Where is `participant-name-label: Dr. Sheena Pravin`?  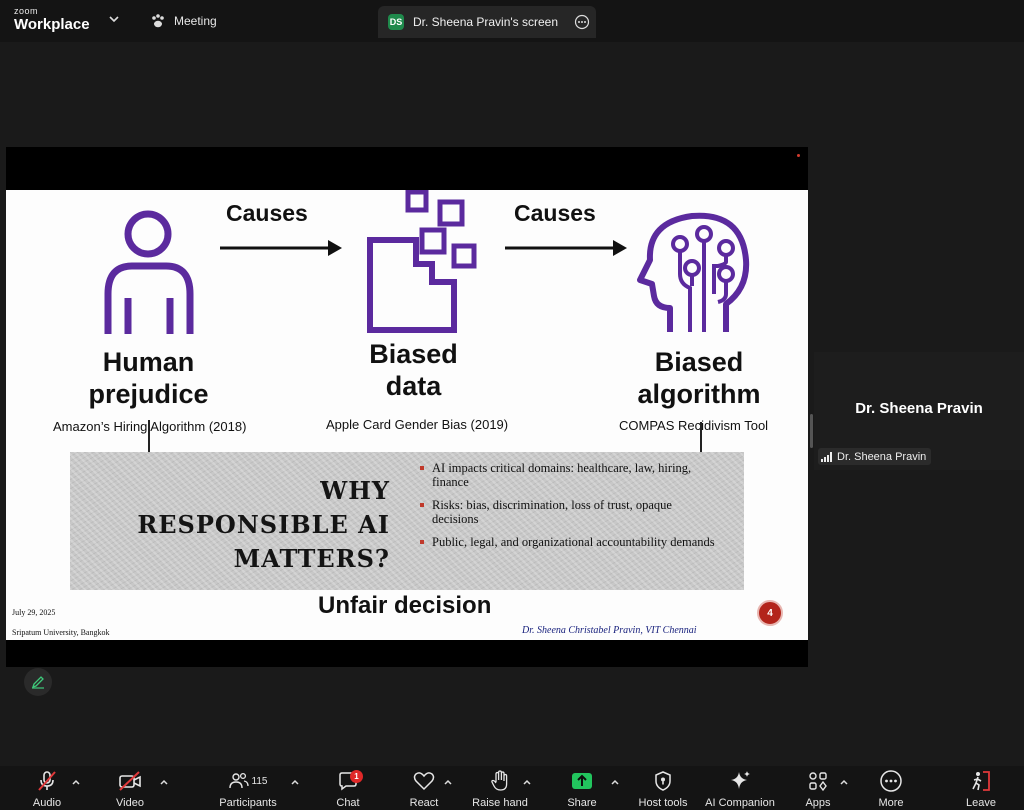 participant-name-label: Dr. Sheena Pravin is located at coordinates (875, 456).